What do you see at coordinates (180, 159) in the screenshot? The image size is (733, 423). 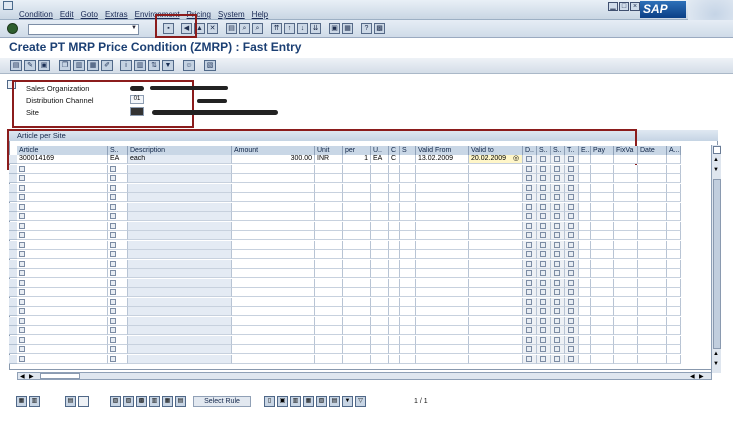 I see `row-description: each` at bounding box center [180, 159].